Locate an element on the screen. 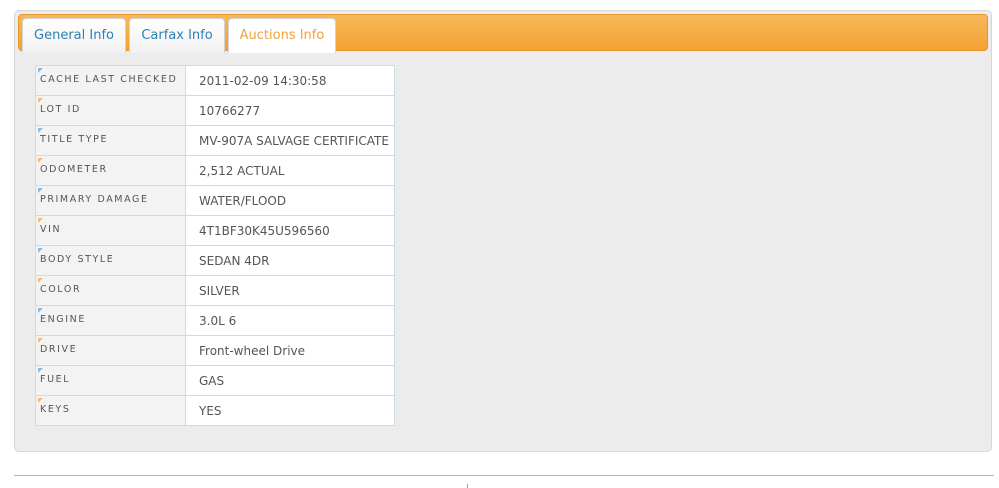 This screenshot has height=488, width=999. table-row: KEYS YES is located at coordinates (215, 410).